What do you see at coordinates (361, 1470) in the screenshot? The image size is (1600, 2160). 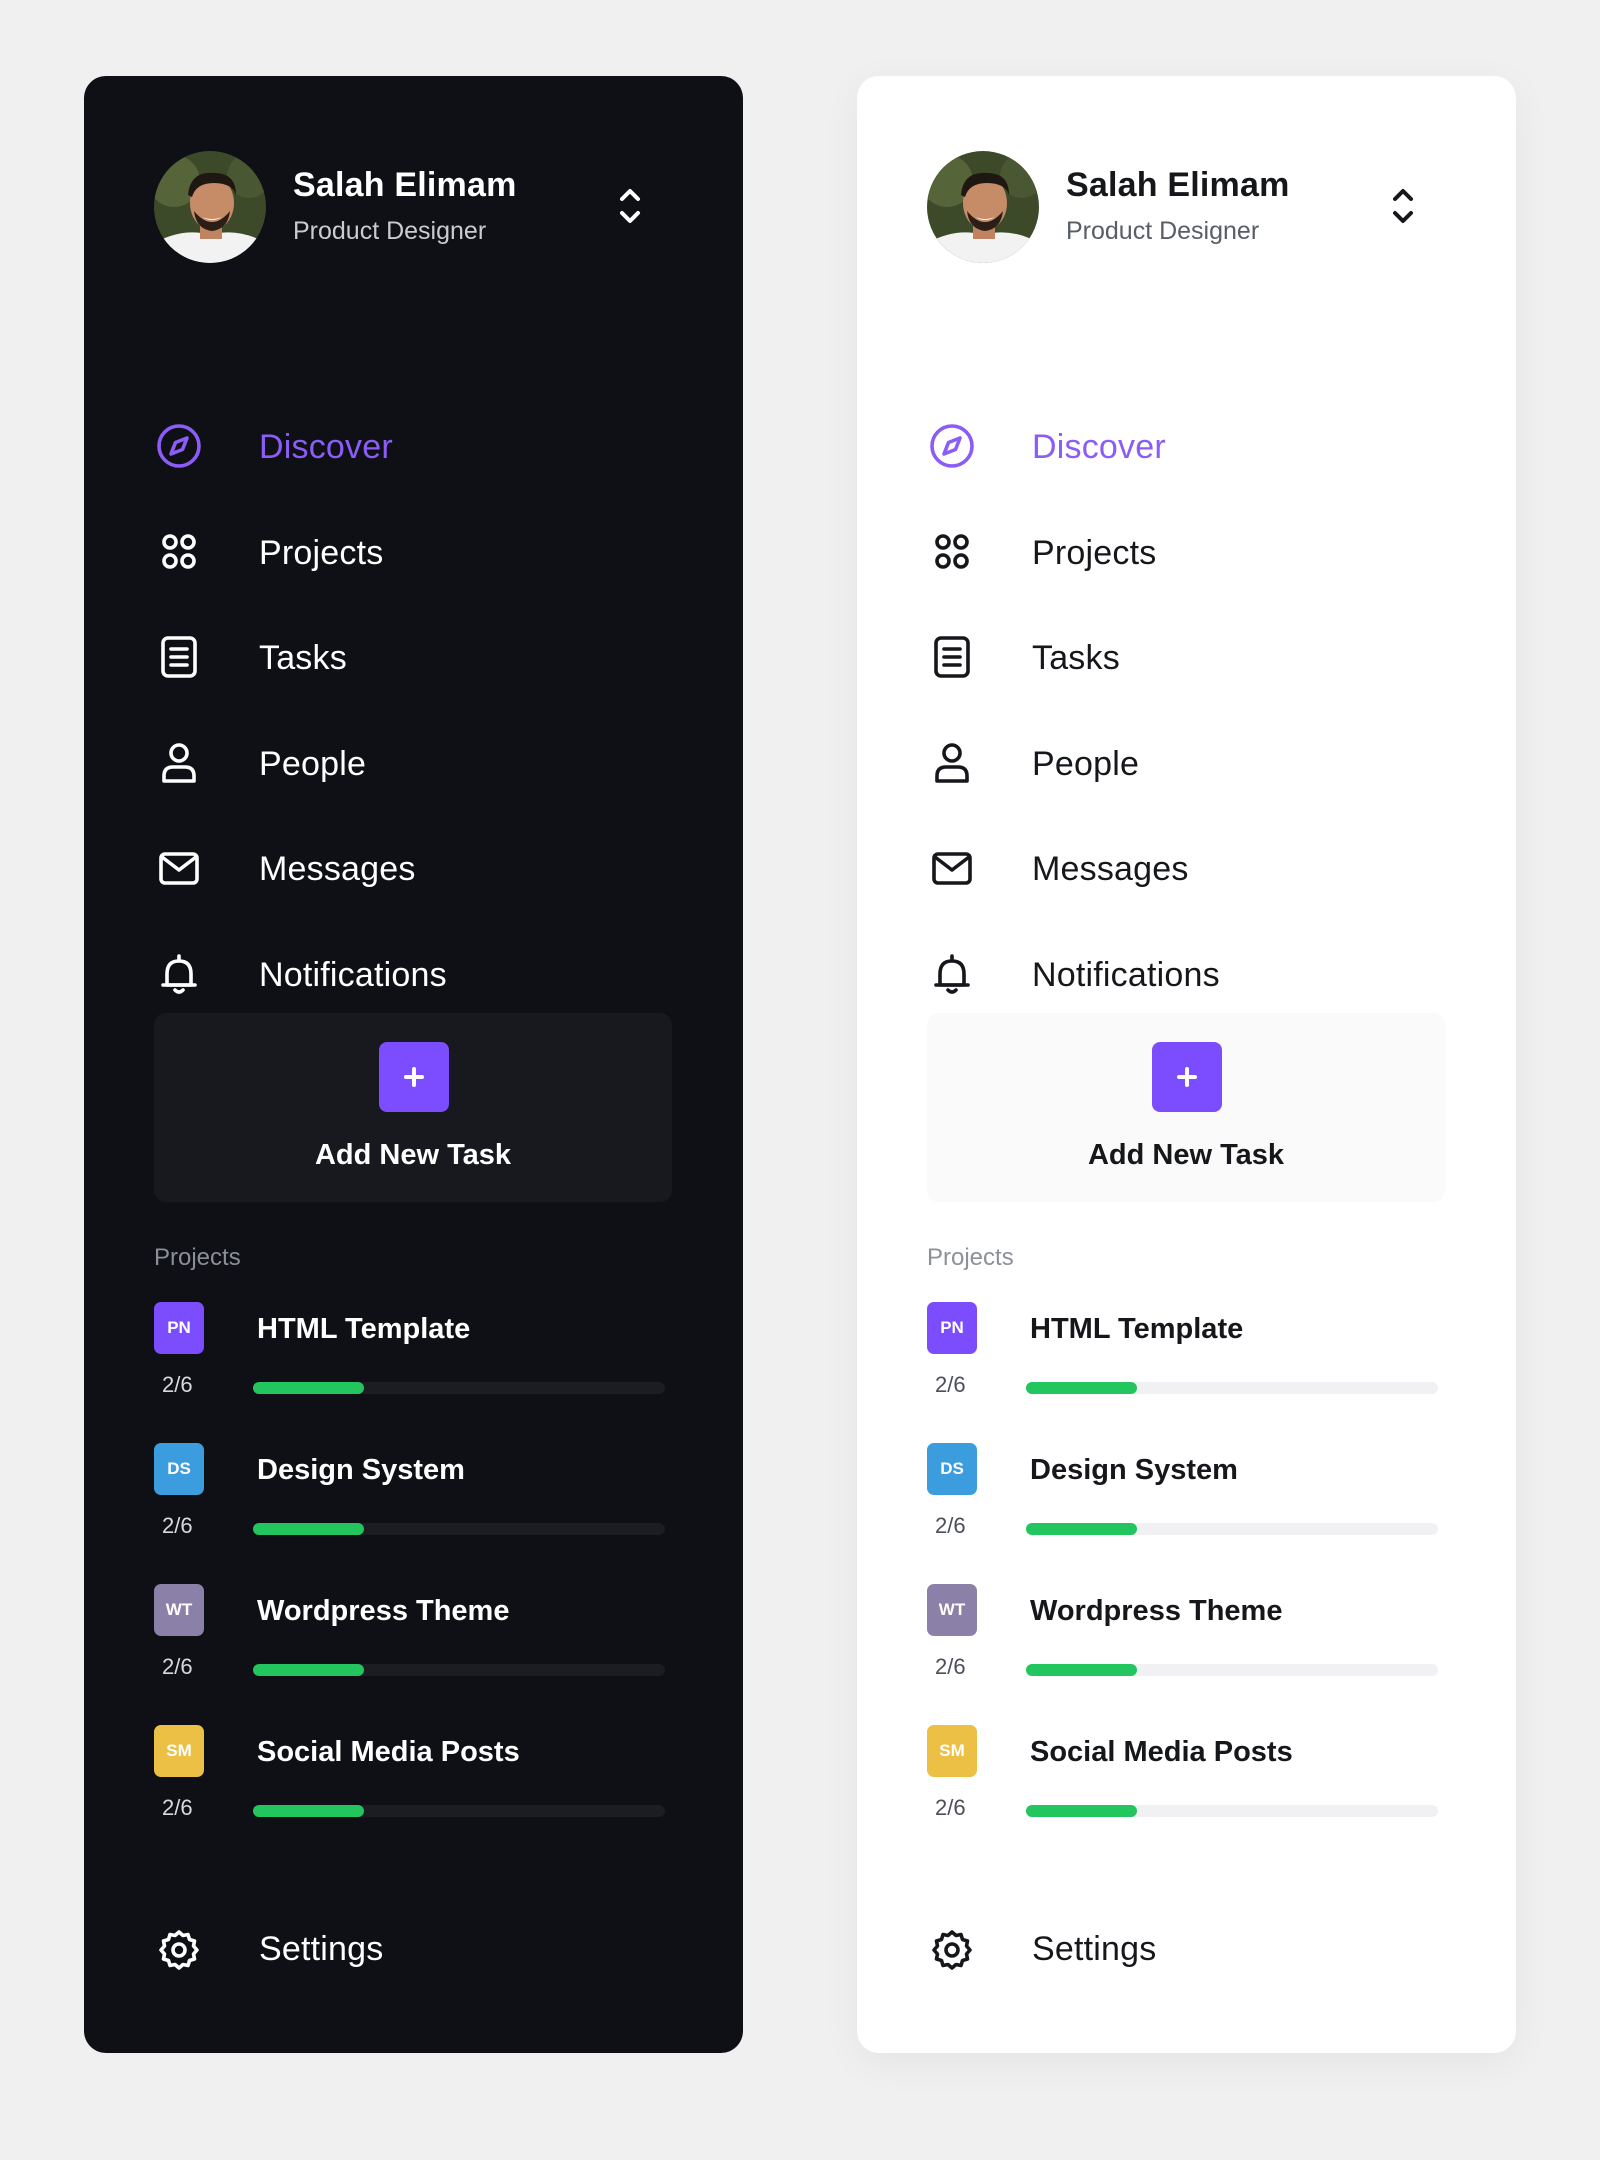 I see `project-name: Design System` at bounding box center [361, 1470].